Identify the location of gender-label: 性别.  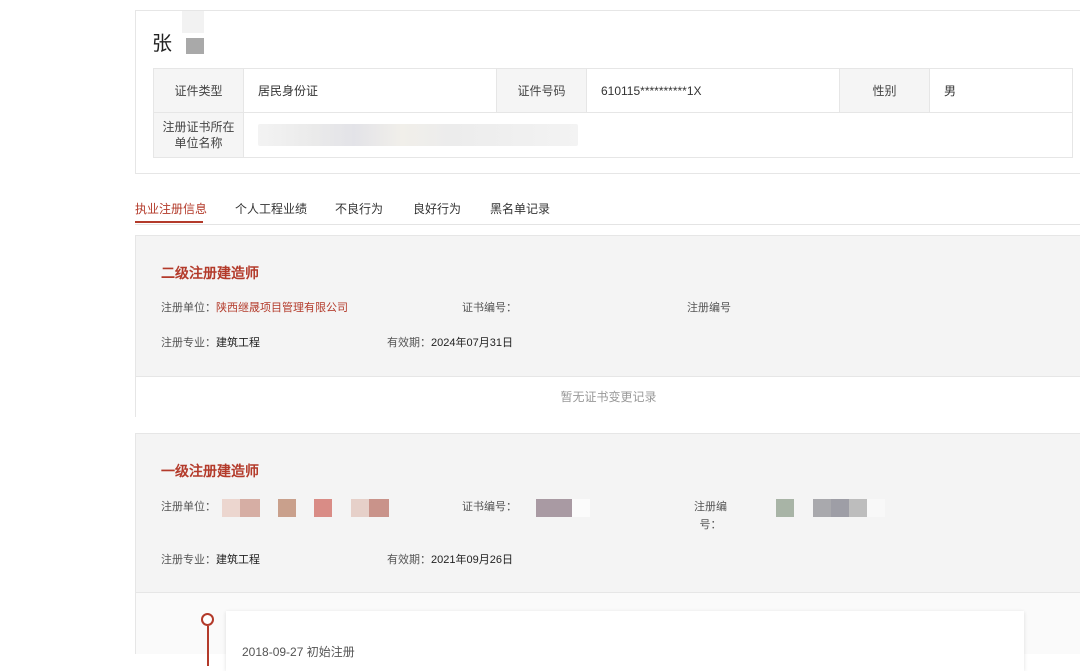
(884, 90).